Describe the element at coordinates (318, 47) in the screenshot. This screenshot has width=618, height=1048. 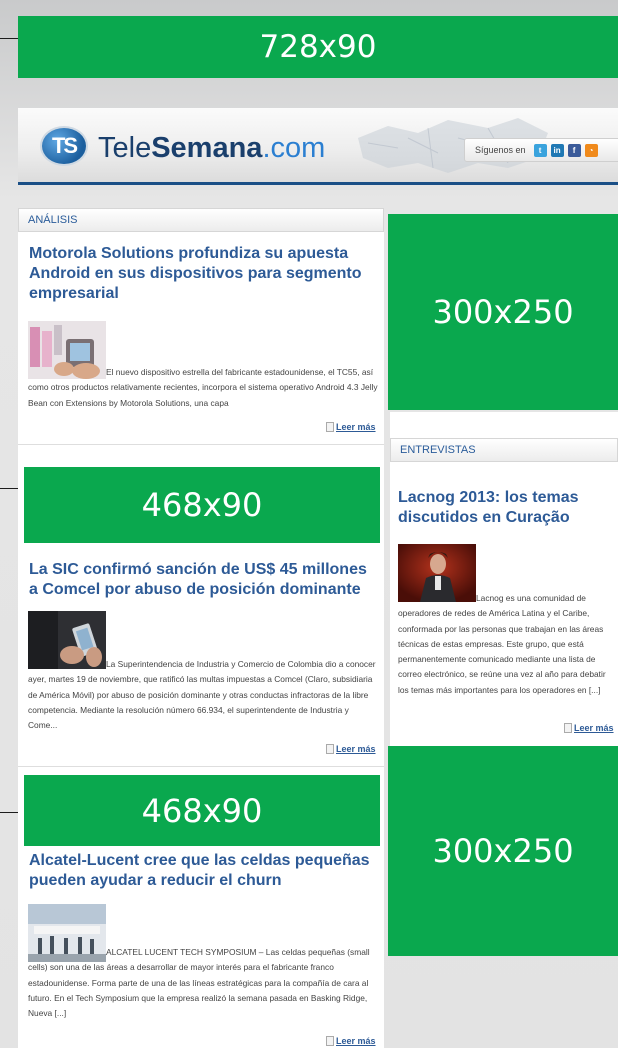
I see `ad-leaderboard-728x90: 728x90` at that location.